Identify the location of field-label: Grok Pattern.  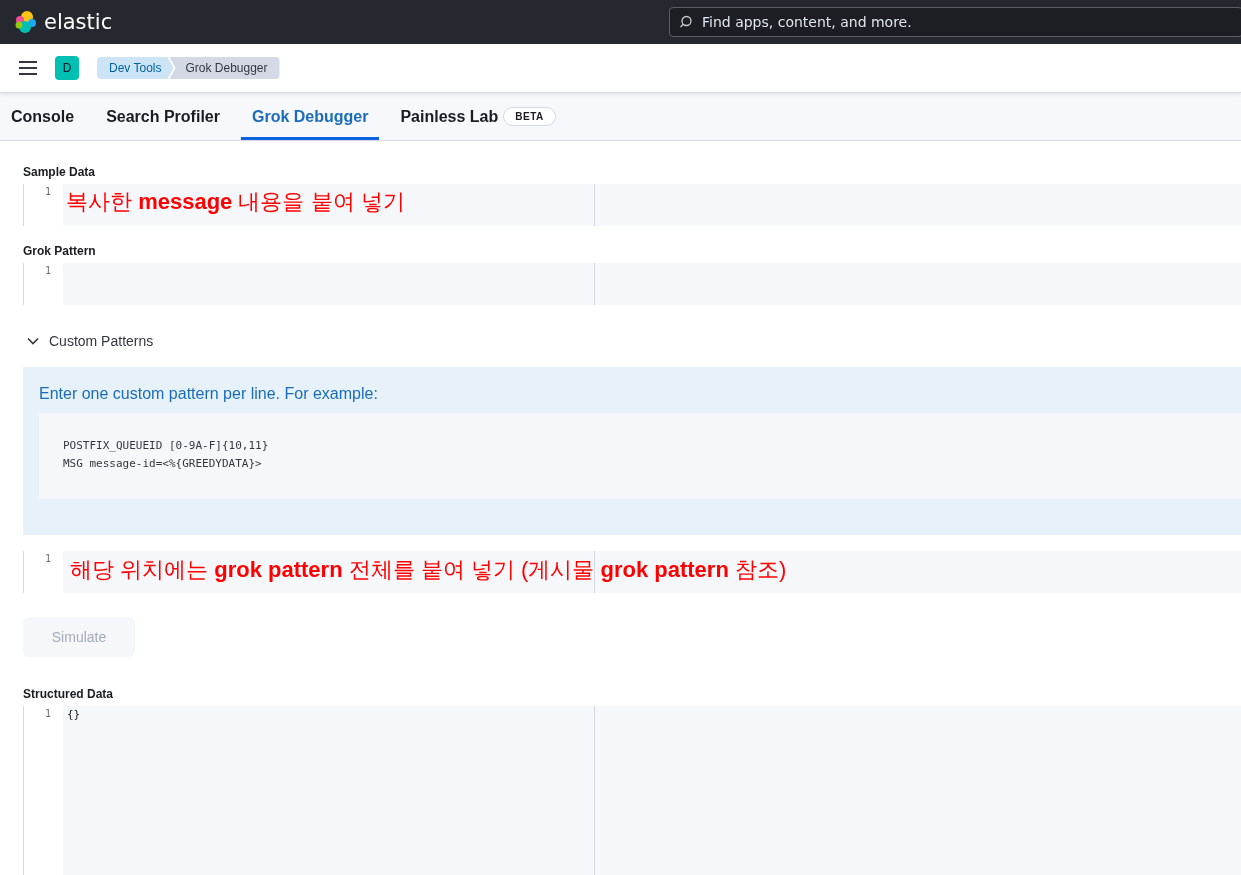
(60, 251).